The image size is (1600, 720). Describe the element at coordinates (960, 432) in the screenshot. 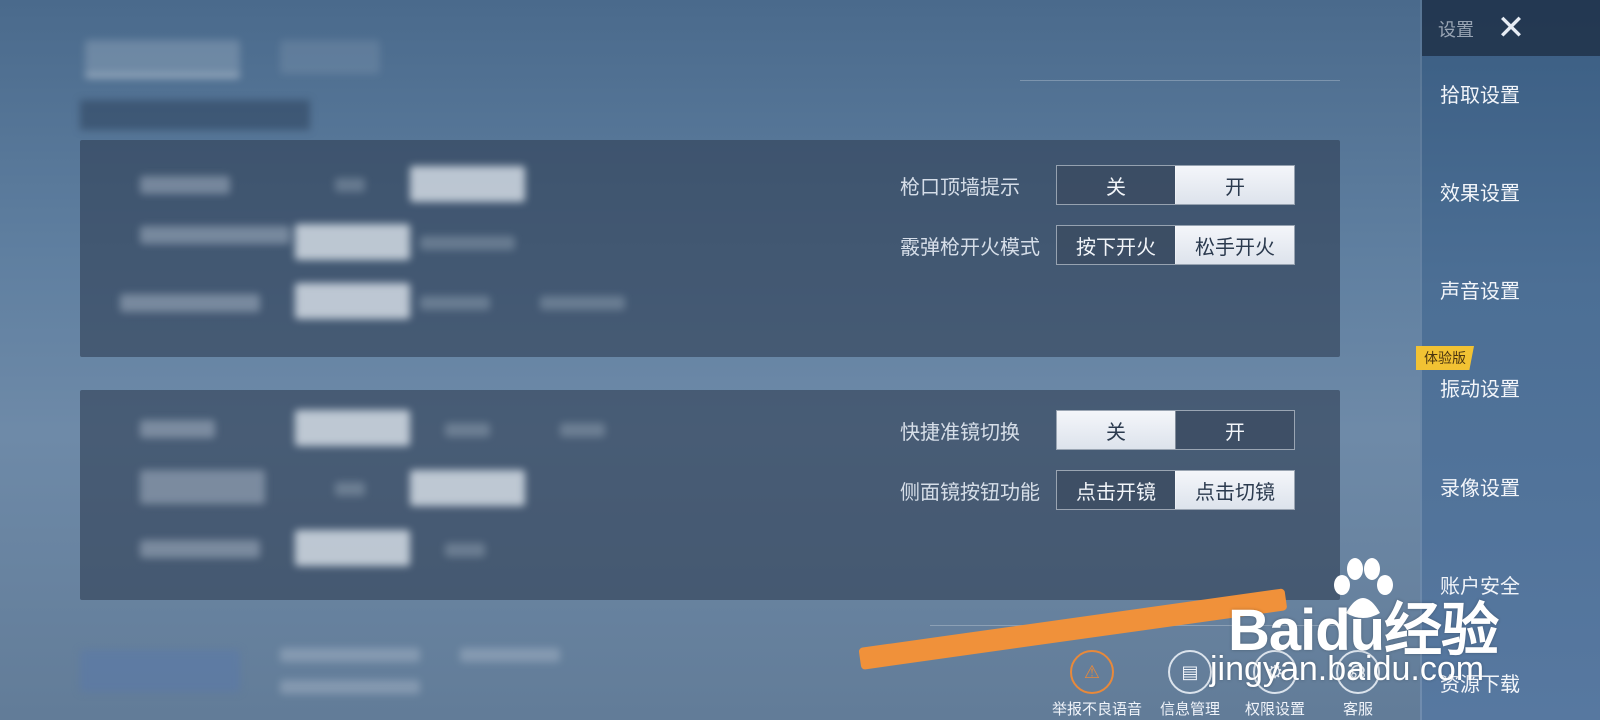

I see `quick-scope-switch-label: 快捷准镜切换` at that location.